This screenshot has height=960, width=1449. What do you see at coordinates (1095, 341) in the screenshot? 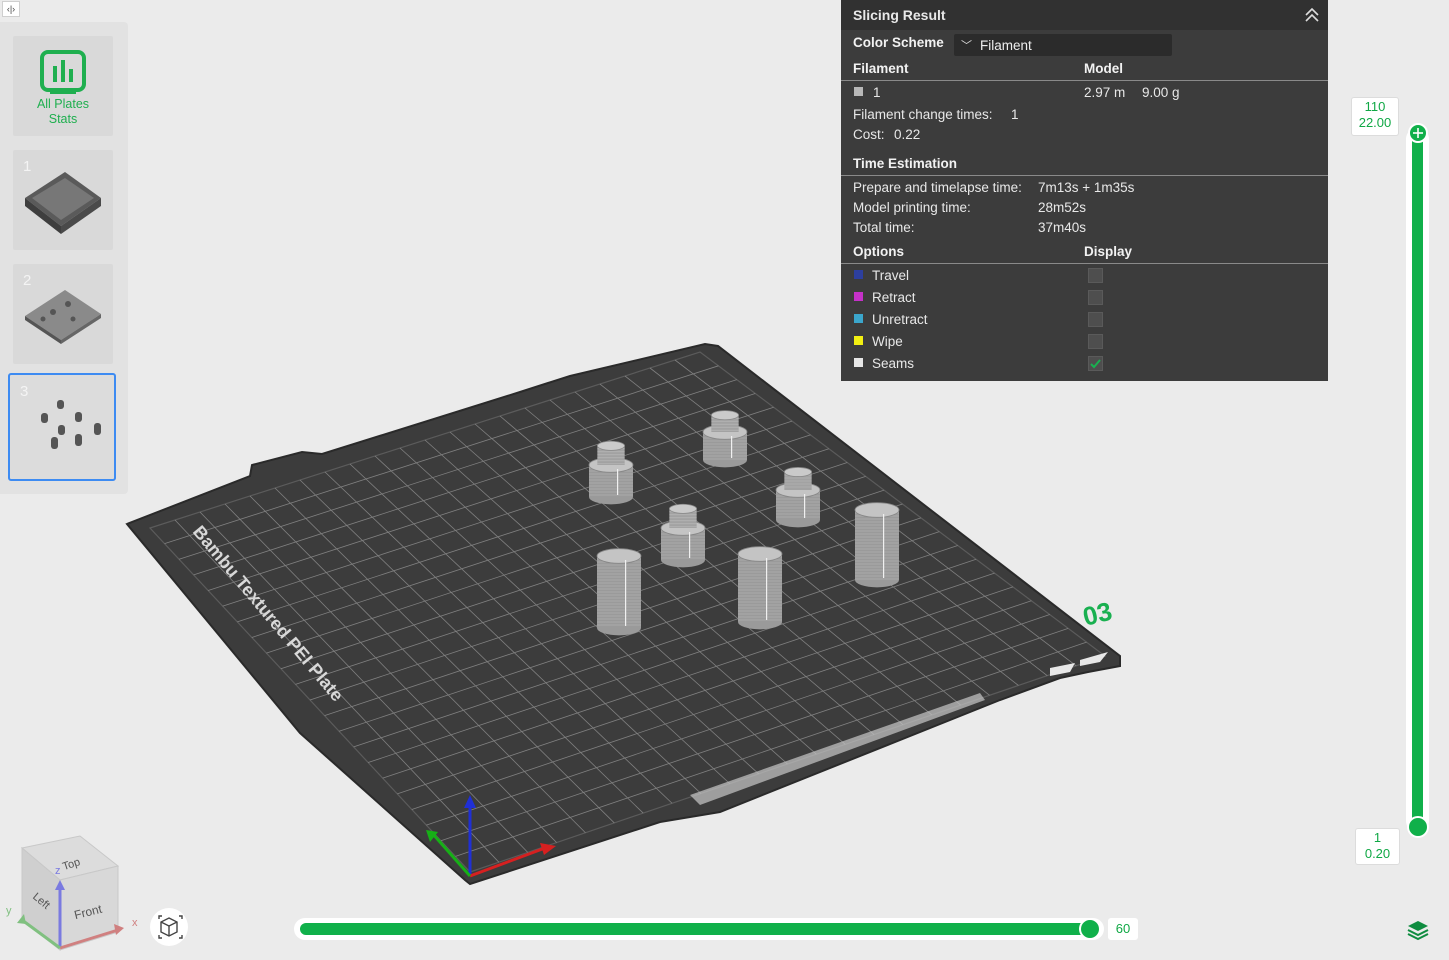
I see `wipe-checkbox` at bounding box center [1095, 341].